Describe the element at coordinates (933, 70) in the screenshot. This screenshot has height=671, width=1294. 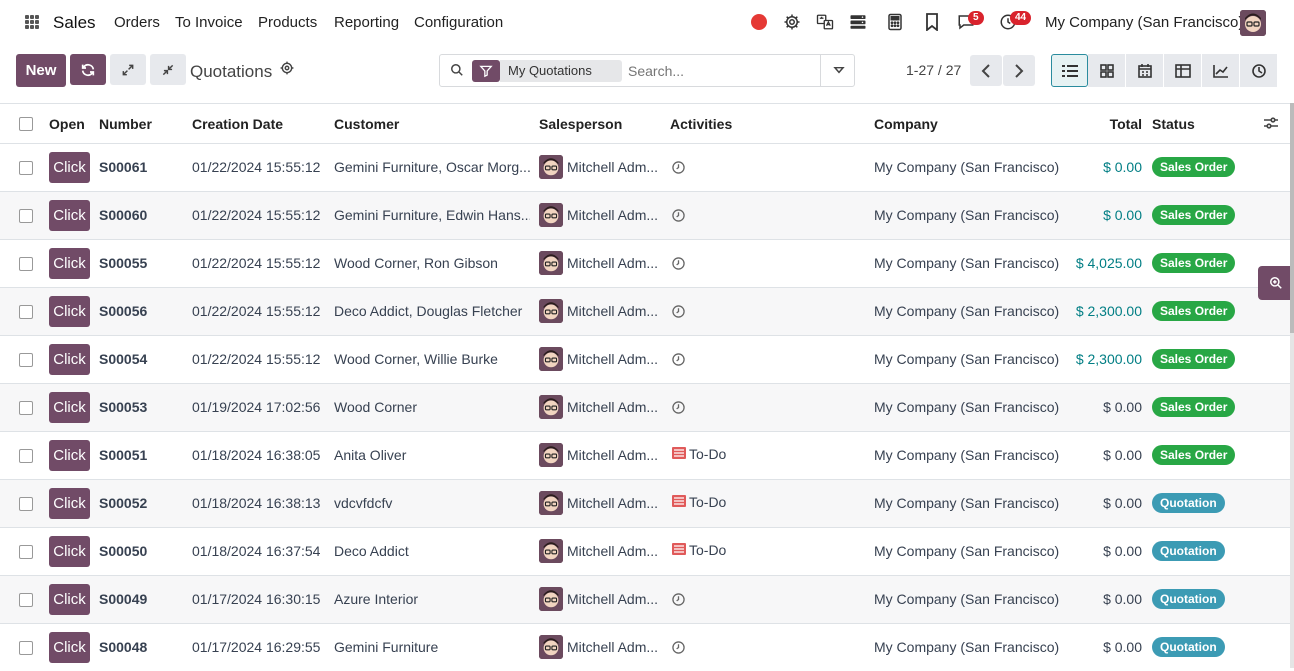
I see `pager-value: 1-27 / 27` at that location.